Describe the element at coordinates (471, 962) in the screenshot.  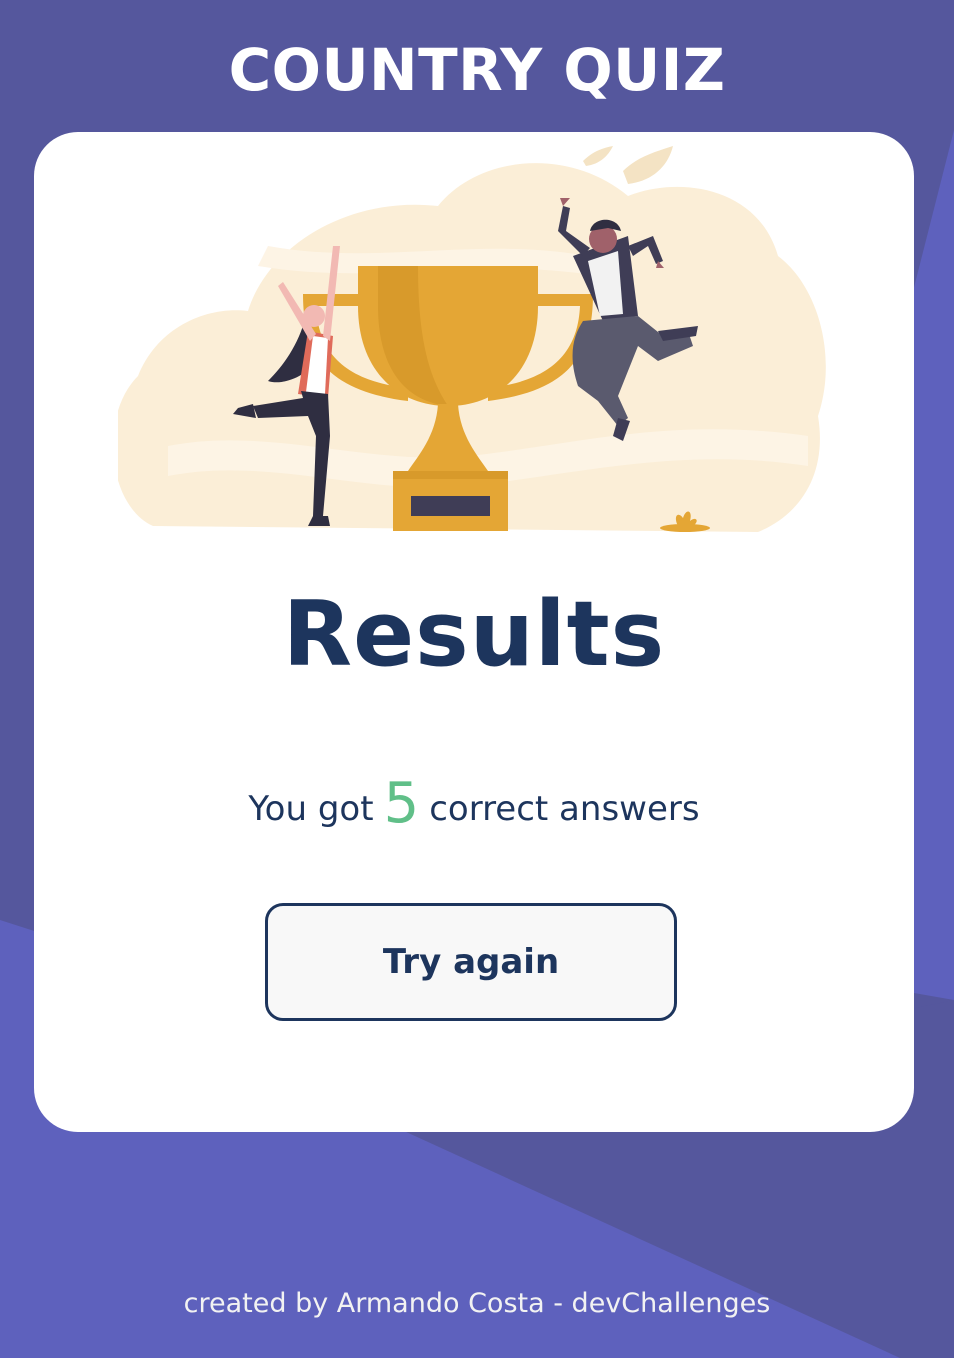
I see `try-again-button: Try again` at that location.